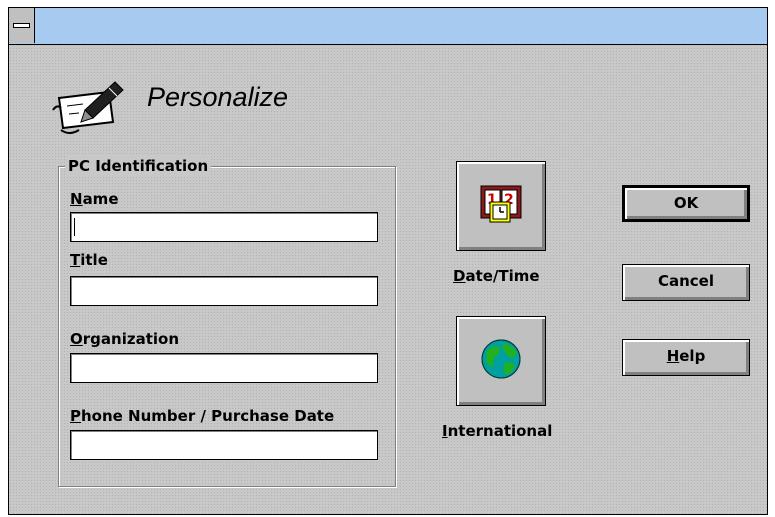 The height and width of the screenshot is (517, 775). I want to click on organization-input, so click(224, 368).